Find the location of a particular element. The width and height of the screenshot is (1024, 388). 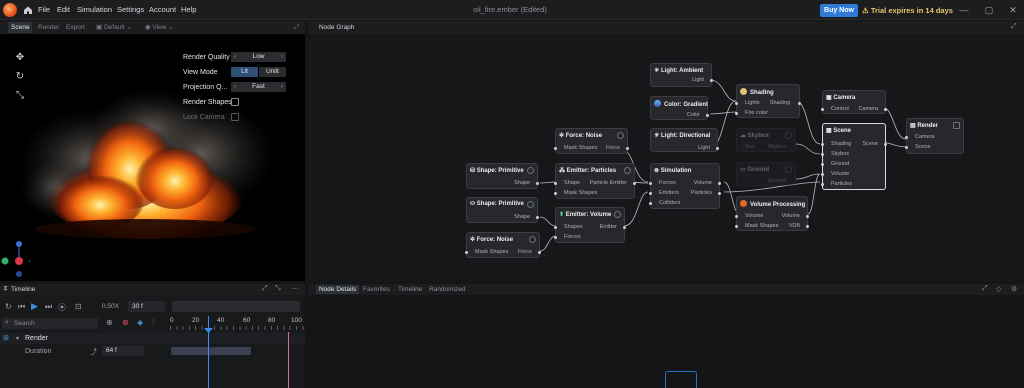

tab-node-details: Node Details is located at coordinates (338, 289).